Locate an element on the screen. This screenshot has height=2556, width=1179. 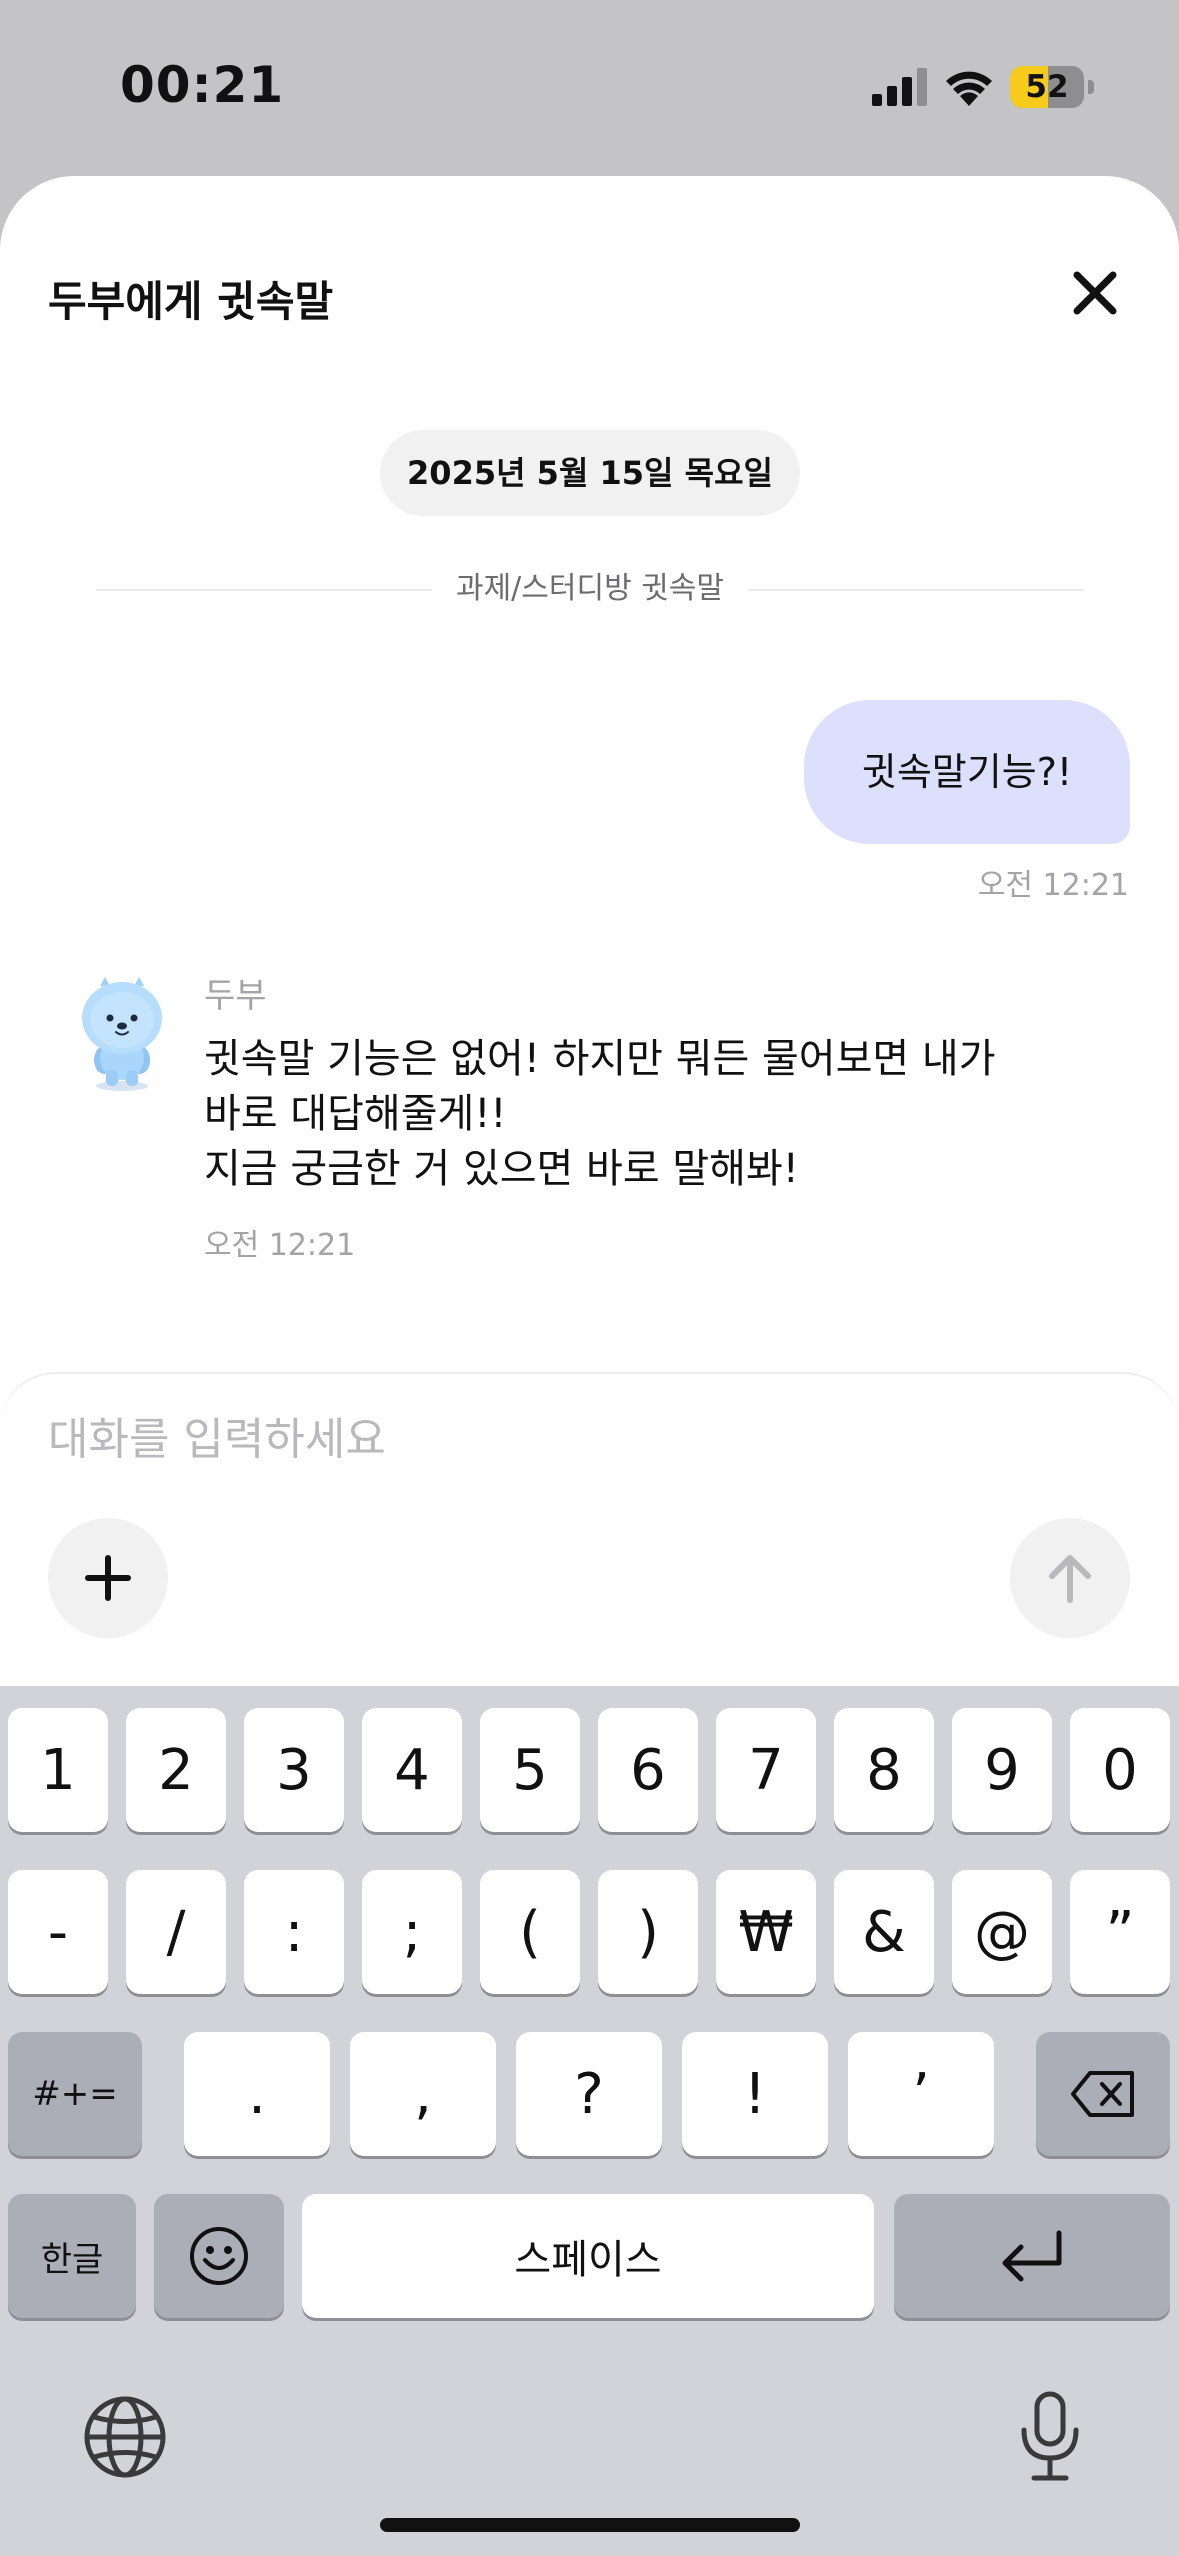
key-9: 9 is located at coordinates (1002, 1770).